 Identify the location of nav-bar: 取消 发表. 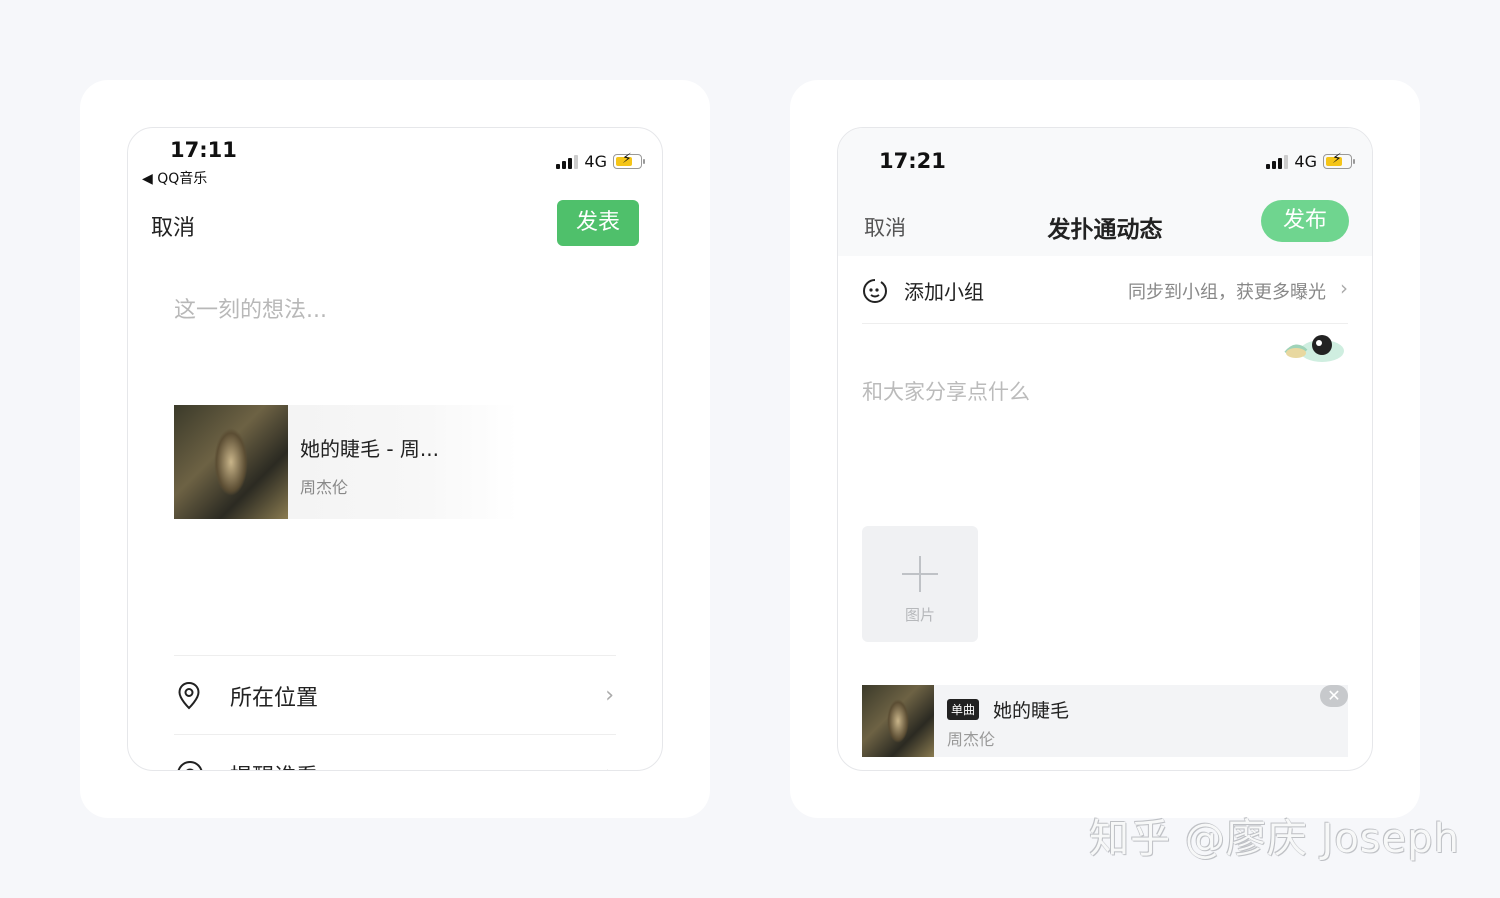
(395, 223).